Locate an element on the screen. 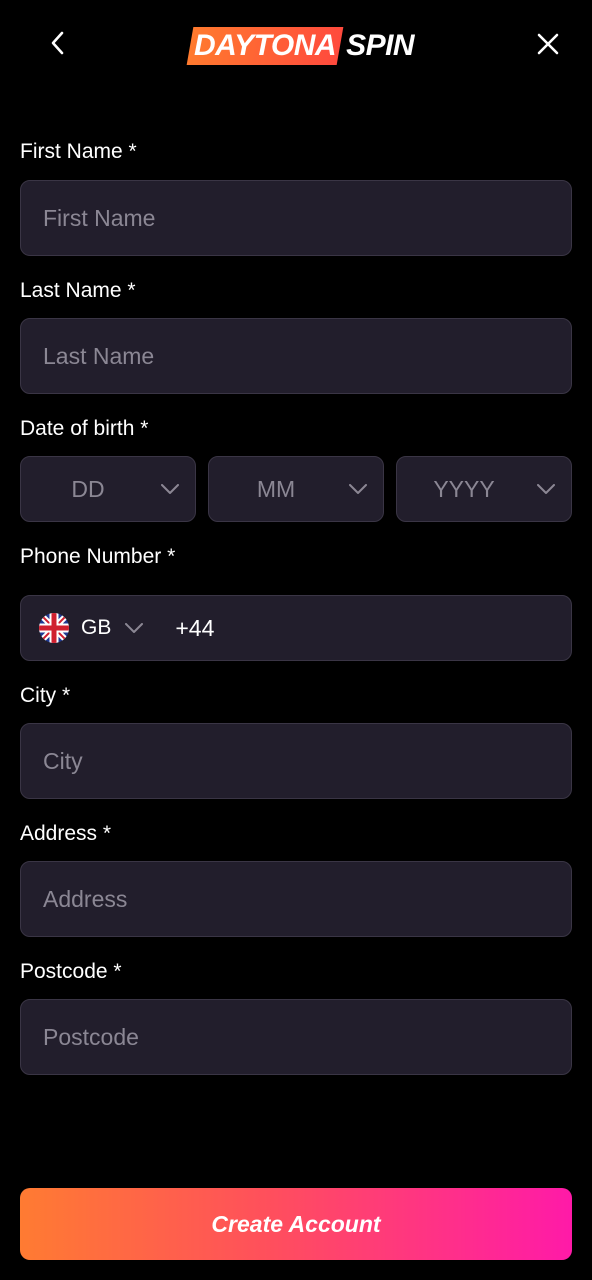 The width and height of the screenshot is (592, 1280). create-account-label: Create Account is located at coordinates (296, 1223).